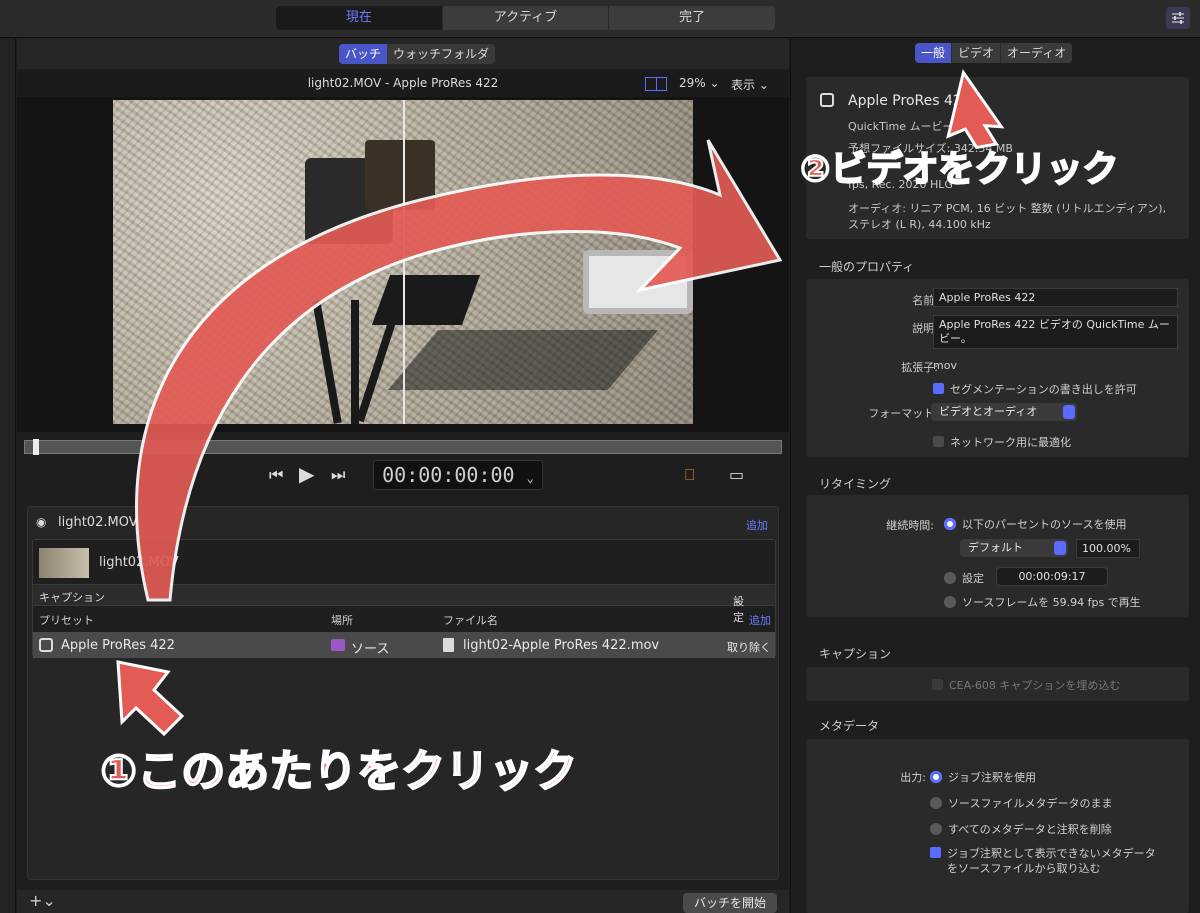 The height and width of the screenshot is (913, 1200). Describe the element at coordinates (925, 328) in the screenshot. I see `description-label: 説明:` at that location.